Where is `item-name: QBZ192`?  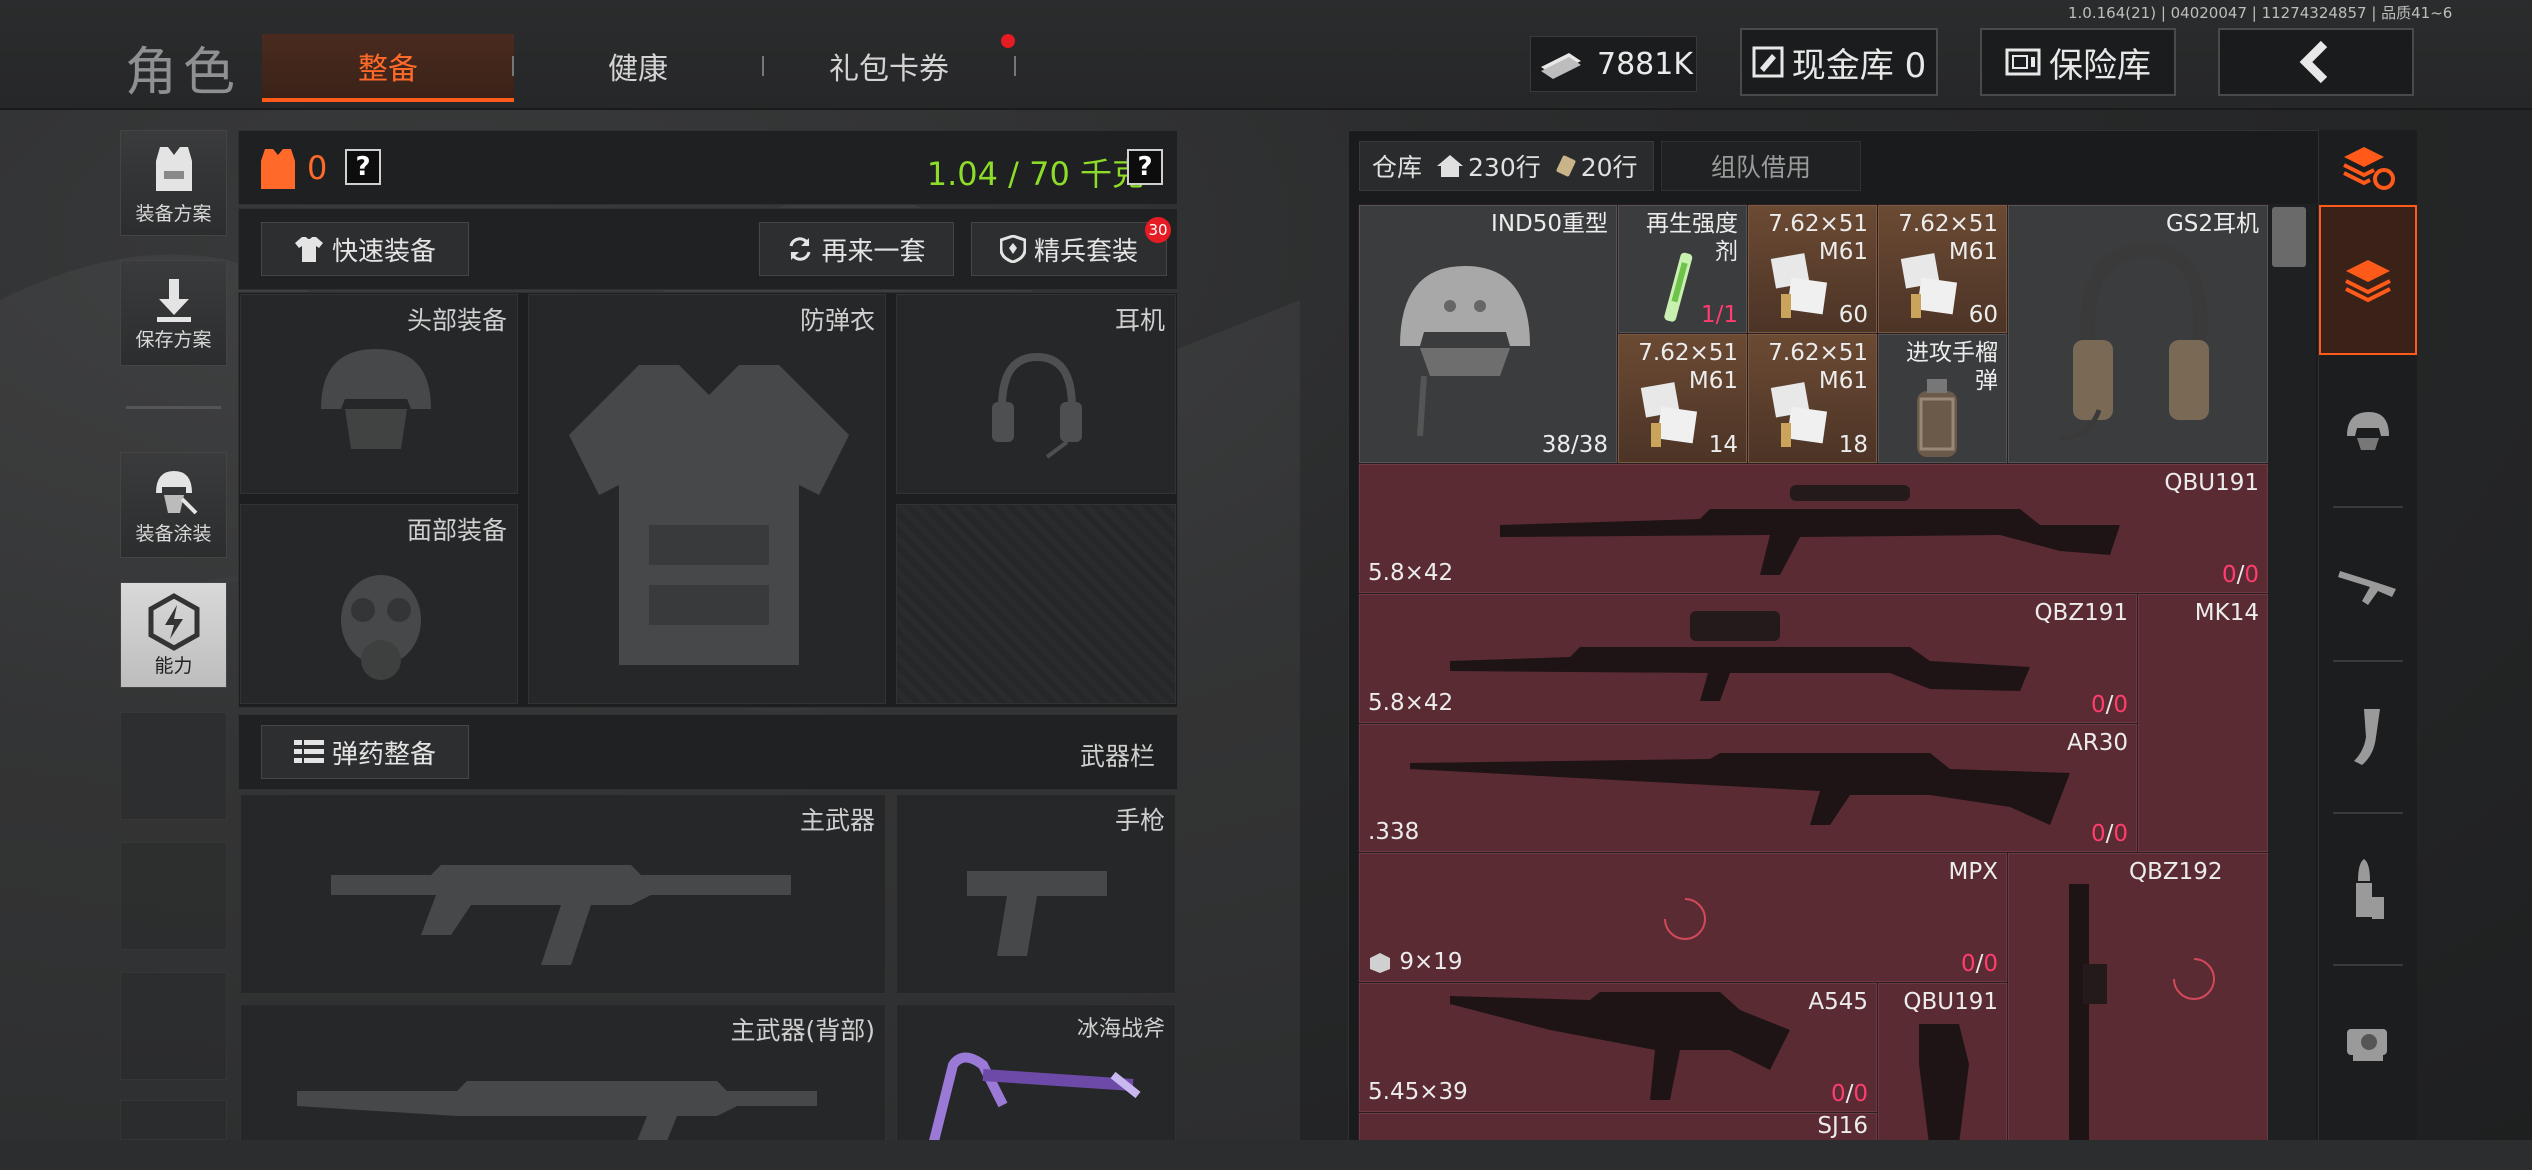 item-name: QBZ192 is located at coordinates (2176, 872).